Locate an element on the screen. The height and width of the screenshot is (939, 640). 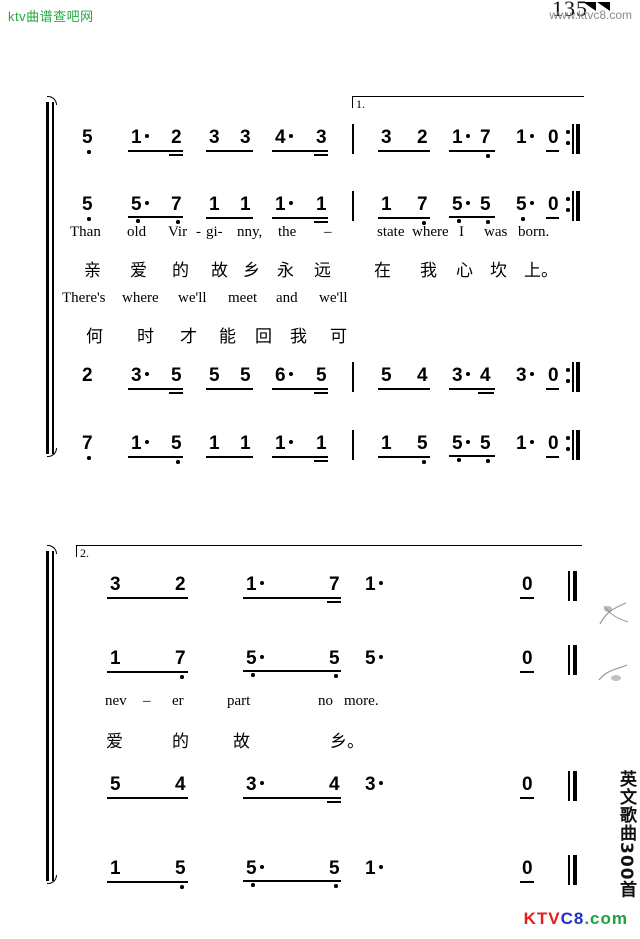
lyric-word: no is located at coordinates (325, 701).